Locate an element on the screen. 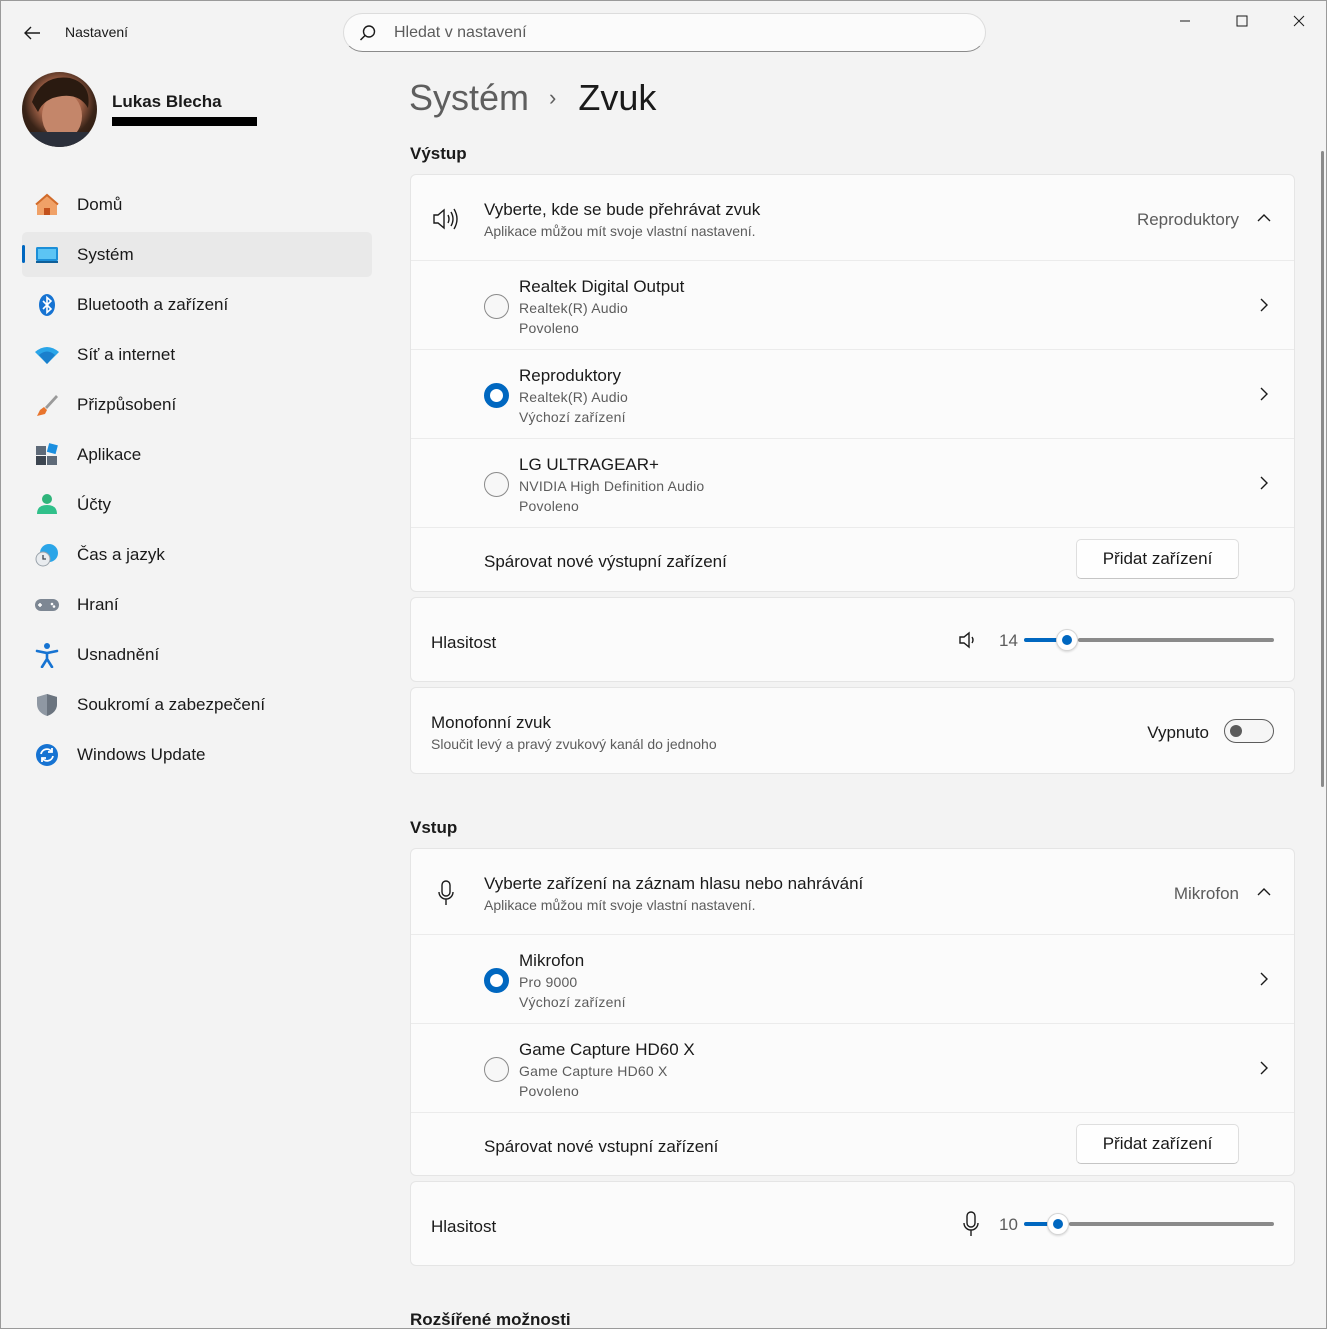  add-output-device-button: Přidat zařízení is located at coordinates (1157, 559).